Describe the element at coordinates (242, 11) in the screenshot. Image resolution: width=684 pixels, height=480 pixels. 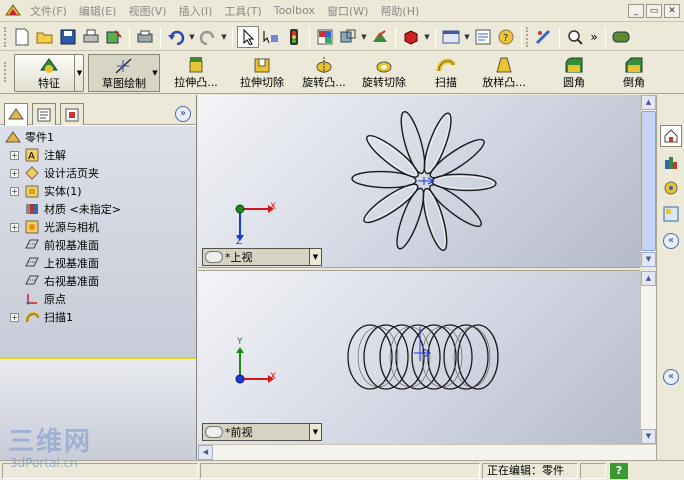
I see `menu-tools: 工具(T)` at that location.